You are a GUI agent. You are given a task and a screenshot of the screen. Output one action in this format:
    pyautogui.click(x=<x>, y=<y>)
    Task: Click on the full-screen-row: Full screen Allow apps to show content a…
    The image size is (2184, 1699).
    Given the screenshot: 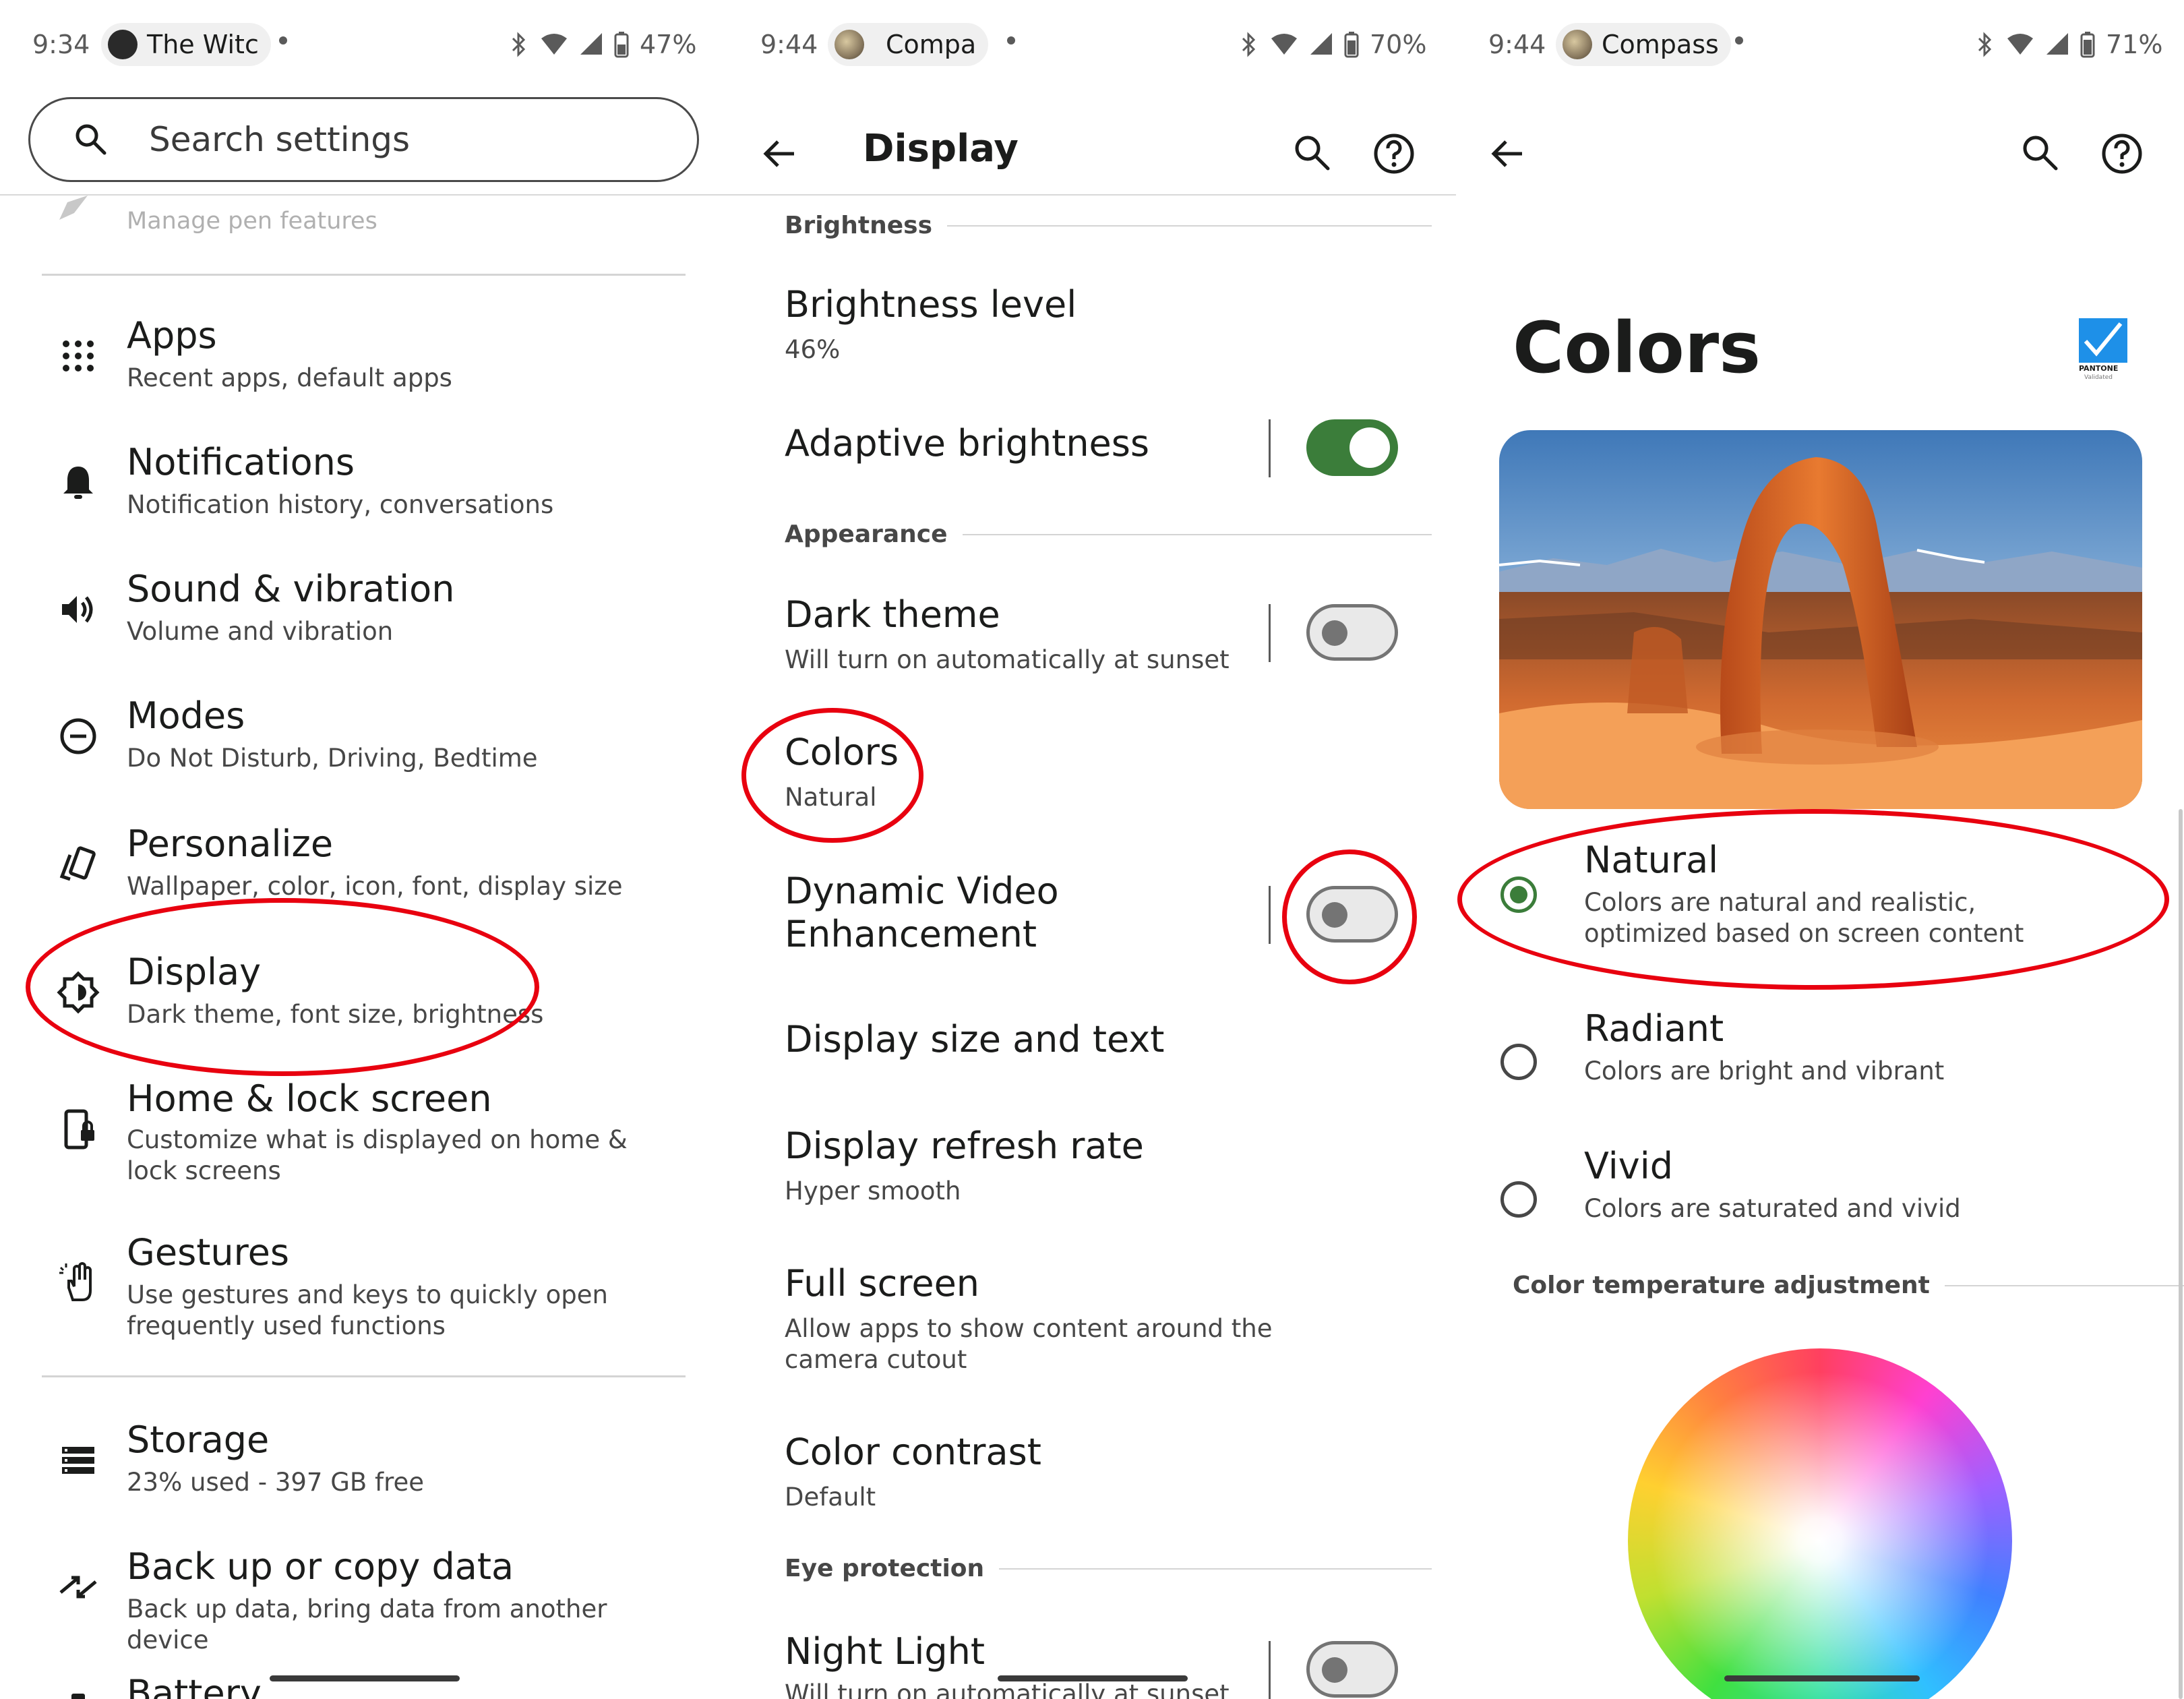 What is the action you would take?
    pyautogui.click(x=1092, y=1322)
    